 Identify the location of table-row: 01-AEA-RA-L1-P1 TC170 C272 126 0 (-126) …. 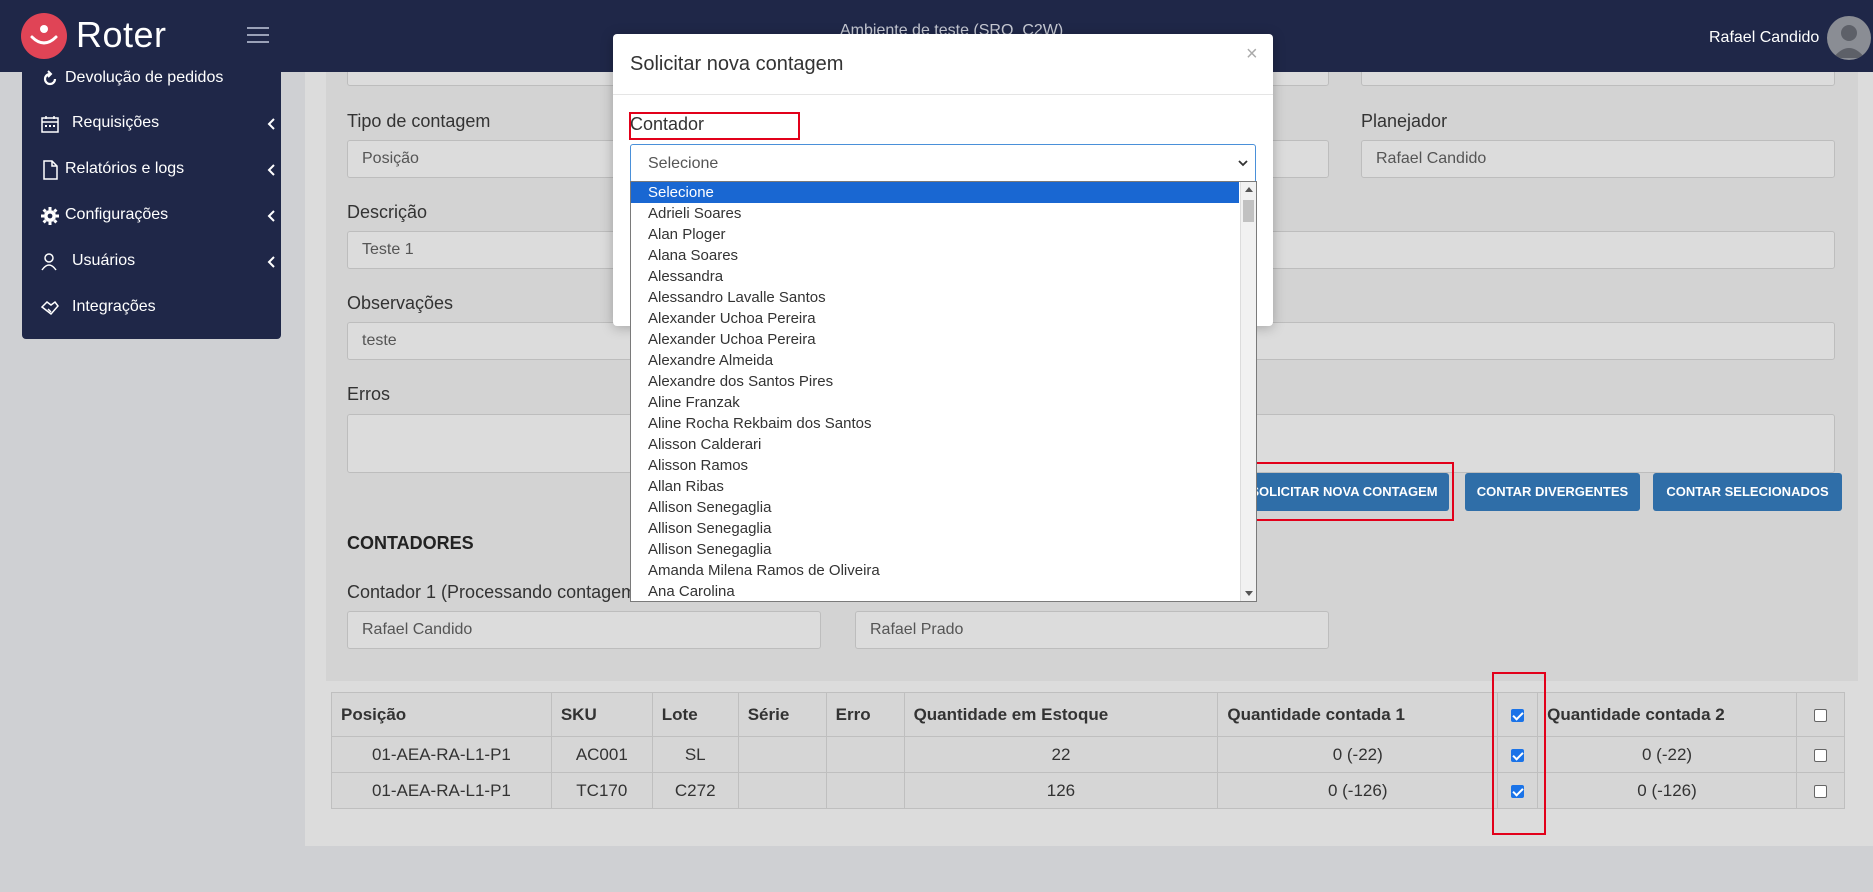
(1088, 790).